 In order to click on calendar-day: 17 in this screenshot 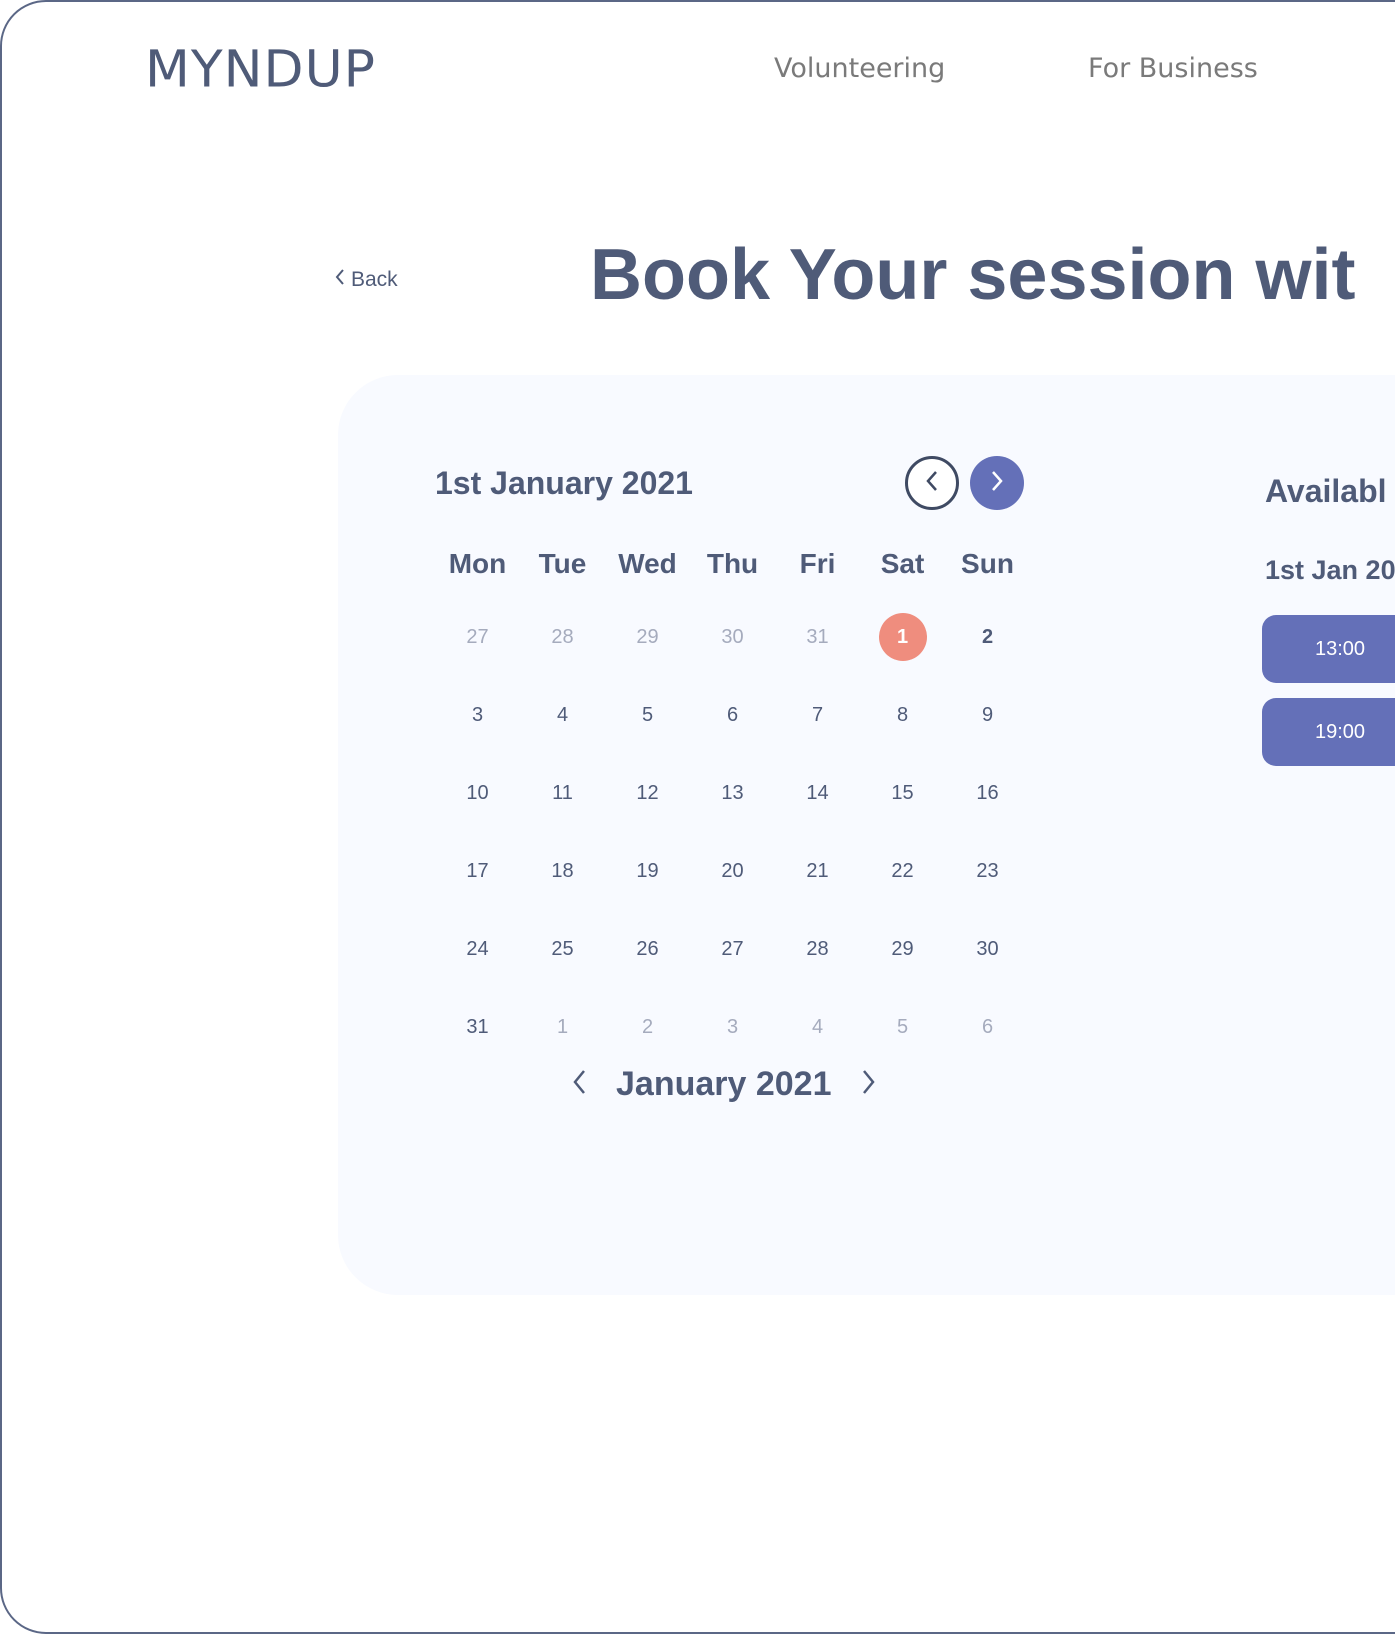, I will do `click(477, 871)`.